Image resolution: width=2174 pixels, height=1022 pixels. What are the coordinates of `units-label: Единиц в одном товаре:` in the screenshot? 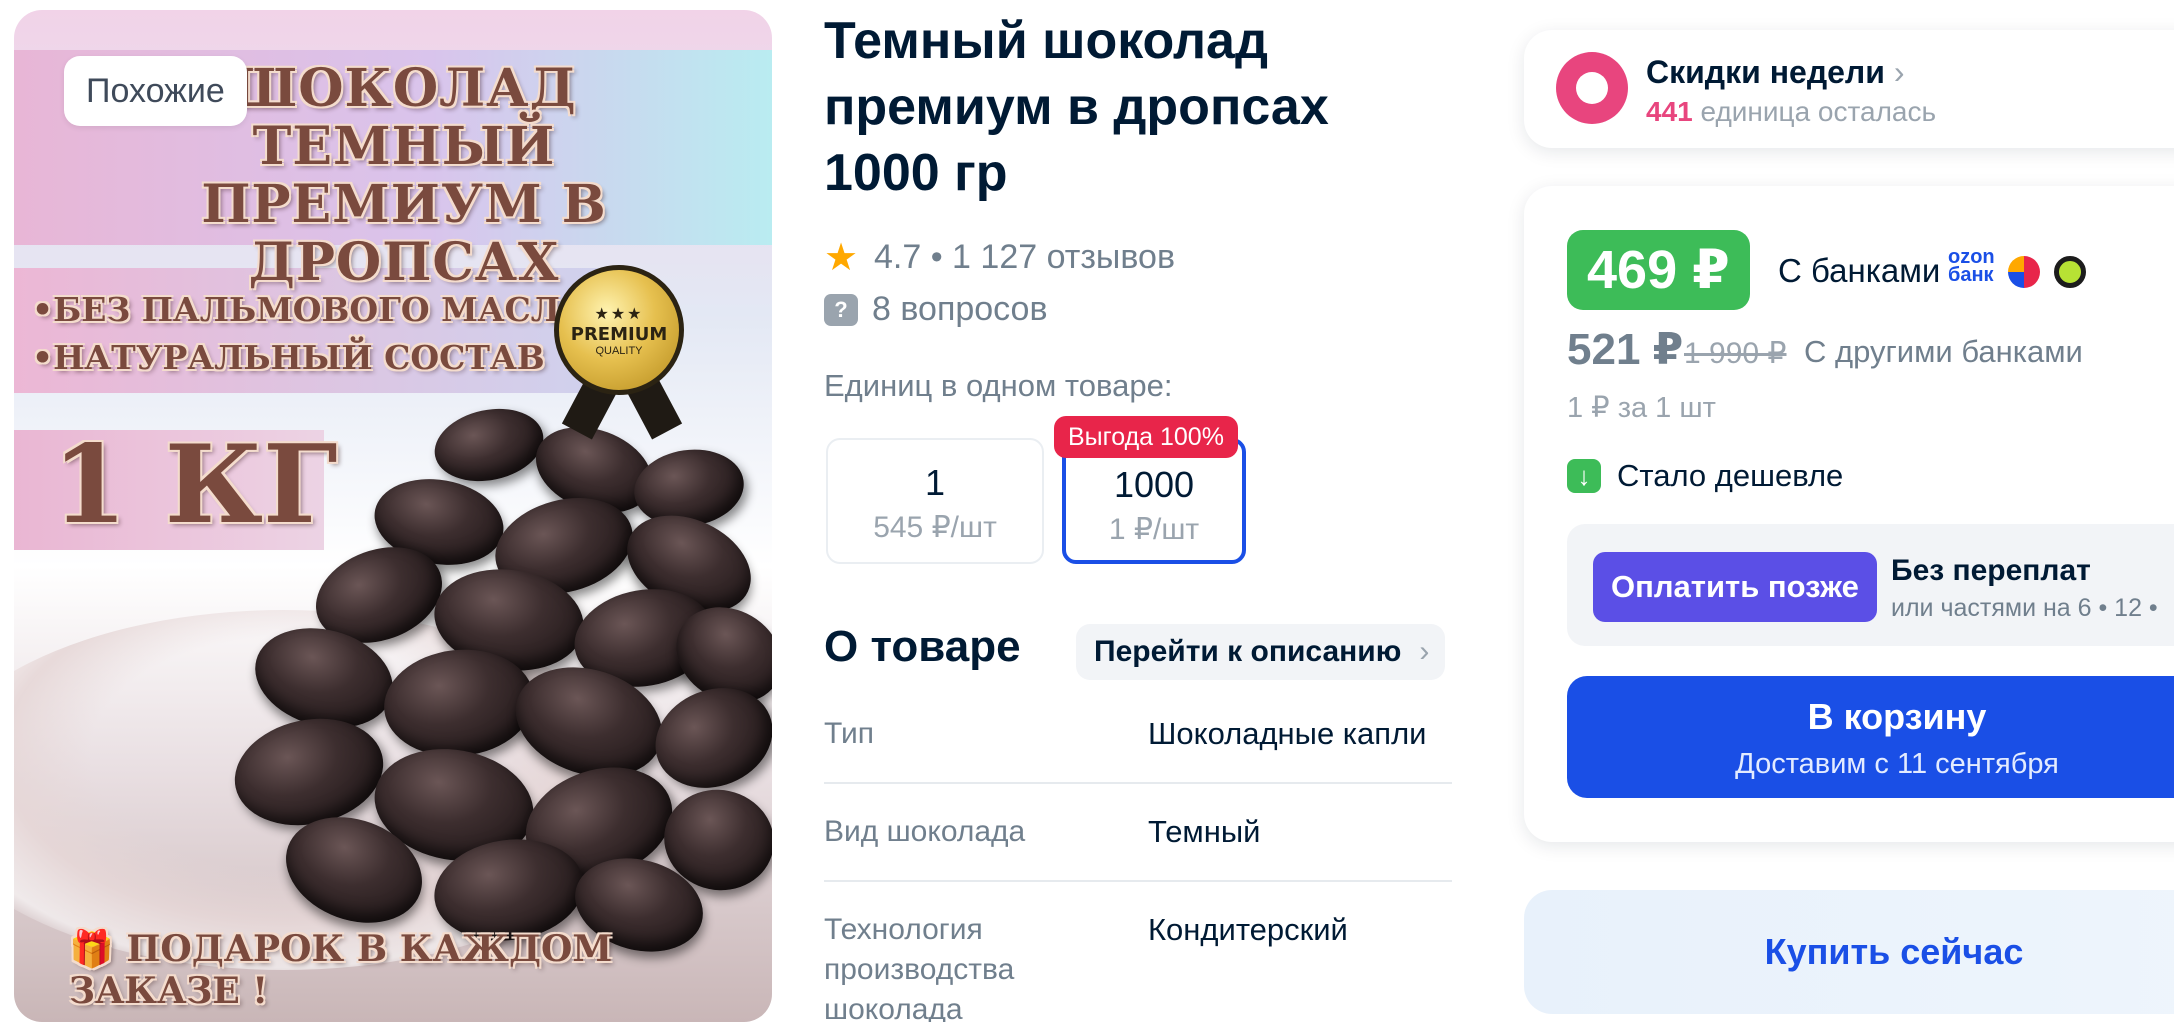 It's located at (998, 385).